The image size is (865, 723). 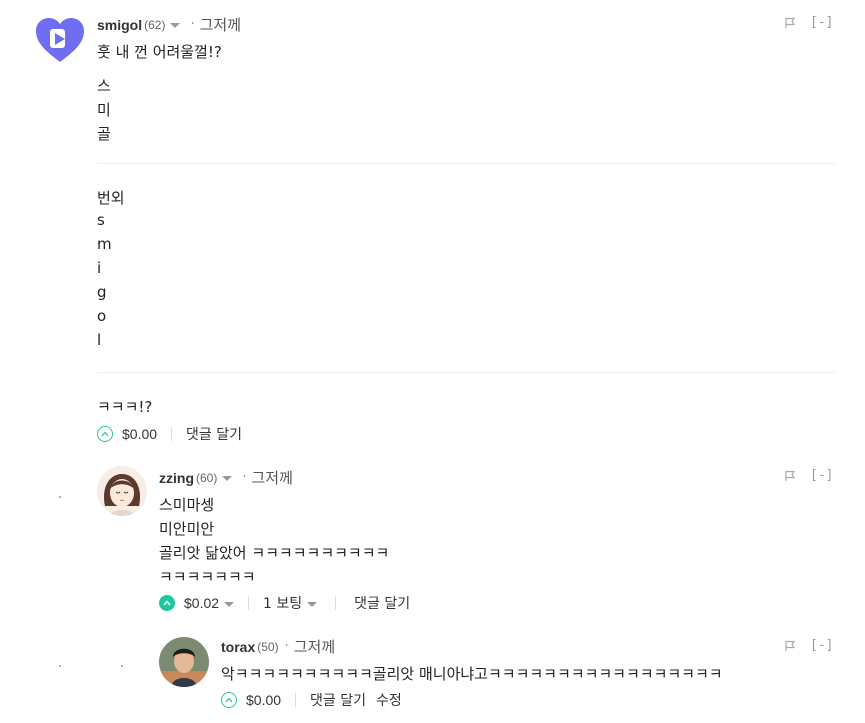 I want to click on comment-line: s, so click(x=101, y=220).